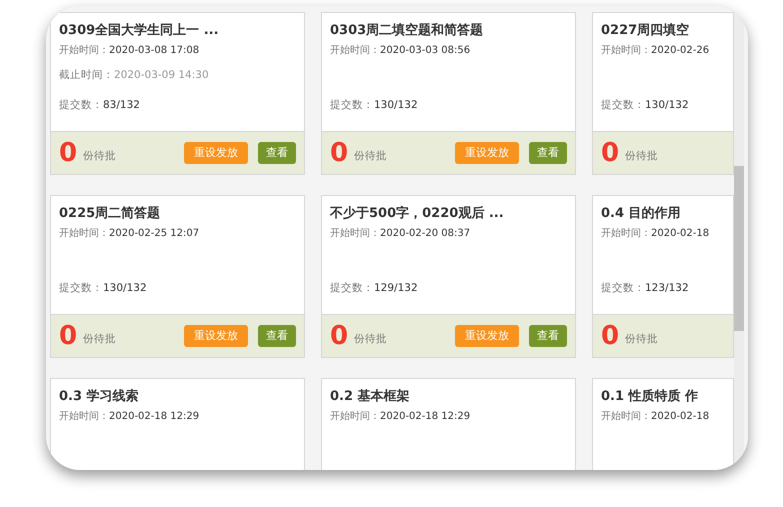 The width and height of the screenshot is (783, 507). What do you see at coordinates (154, 51) in the screenshot?
I see `start-time: 2020-03-08 17:08` at bounding box center [154, 51].